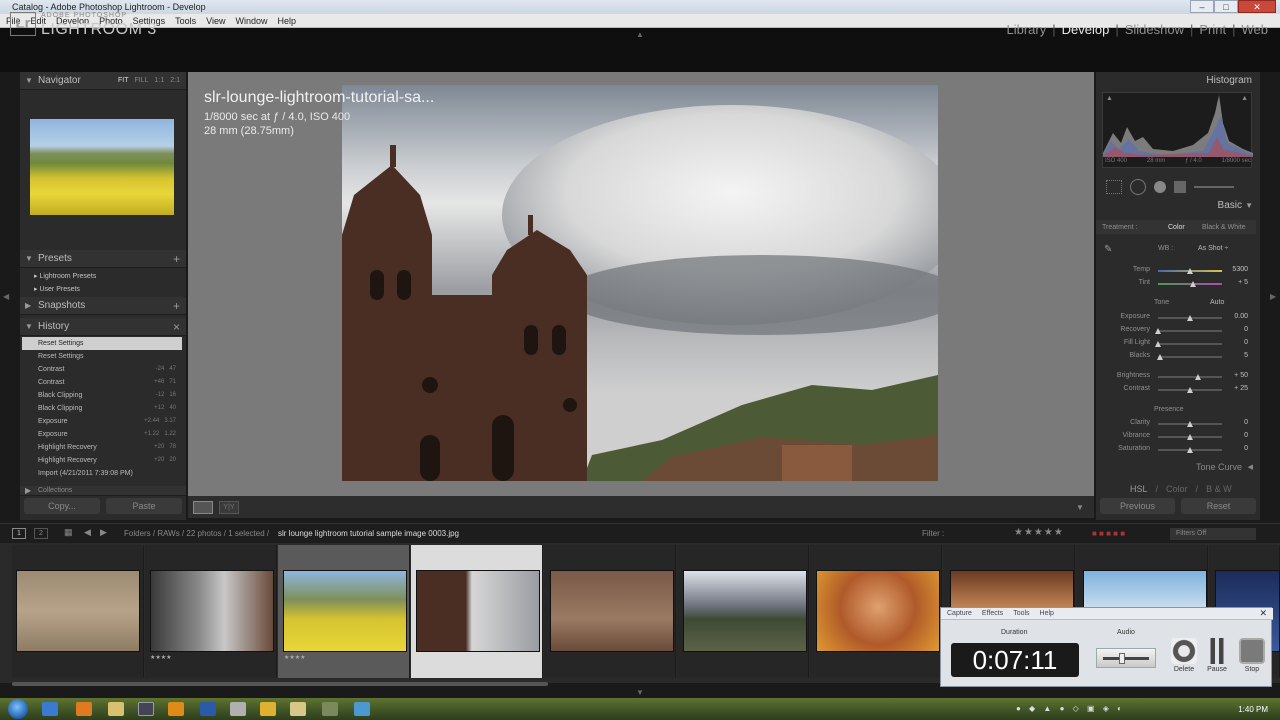 This screenshot has height=720, width=1280. What do you see at coordinates (1237, 422) in the screenshot?
I see `clarity-value: 0` at bounding box center [1237, 422].